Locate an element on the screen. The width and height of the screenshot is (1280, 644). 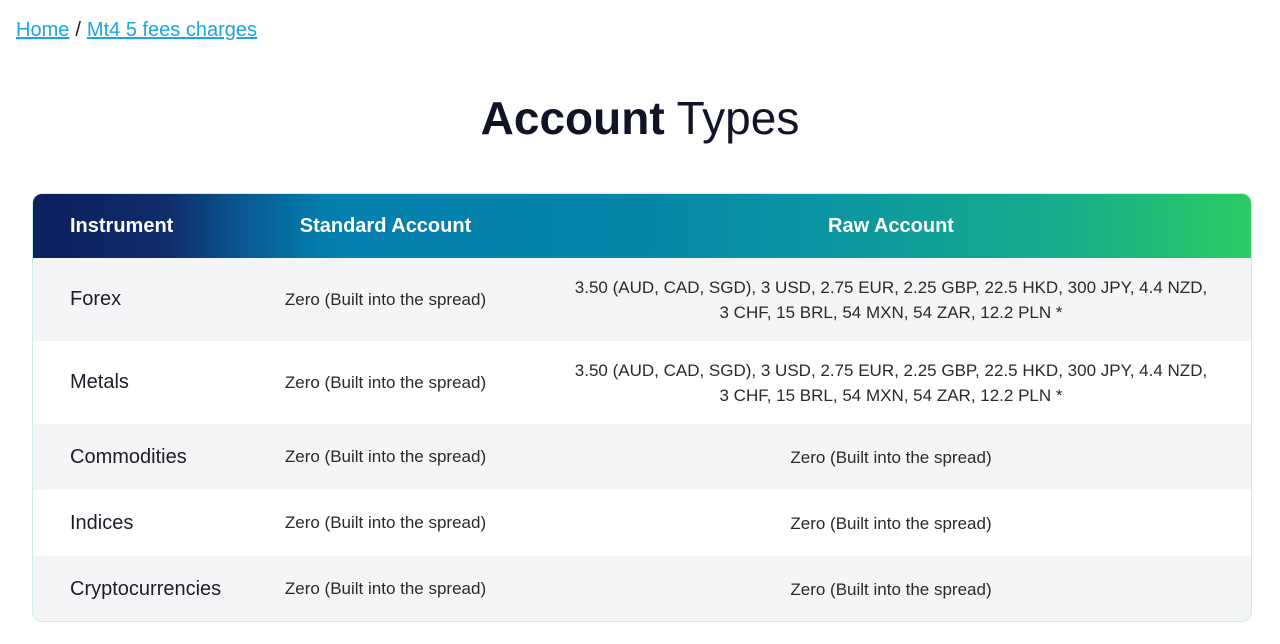
page-title-regular: Types is located at coordinates (738, 118).